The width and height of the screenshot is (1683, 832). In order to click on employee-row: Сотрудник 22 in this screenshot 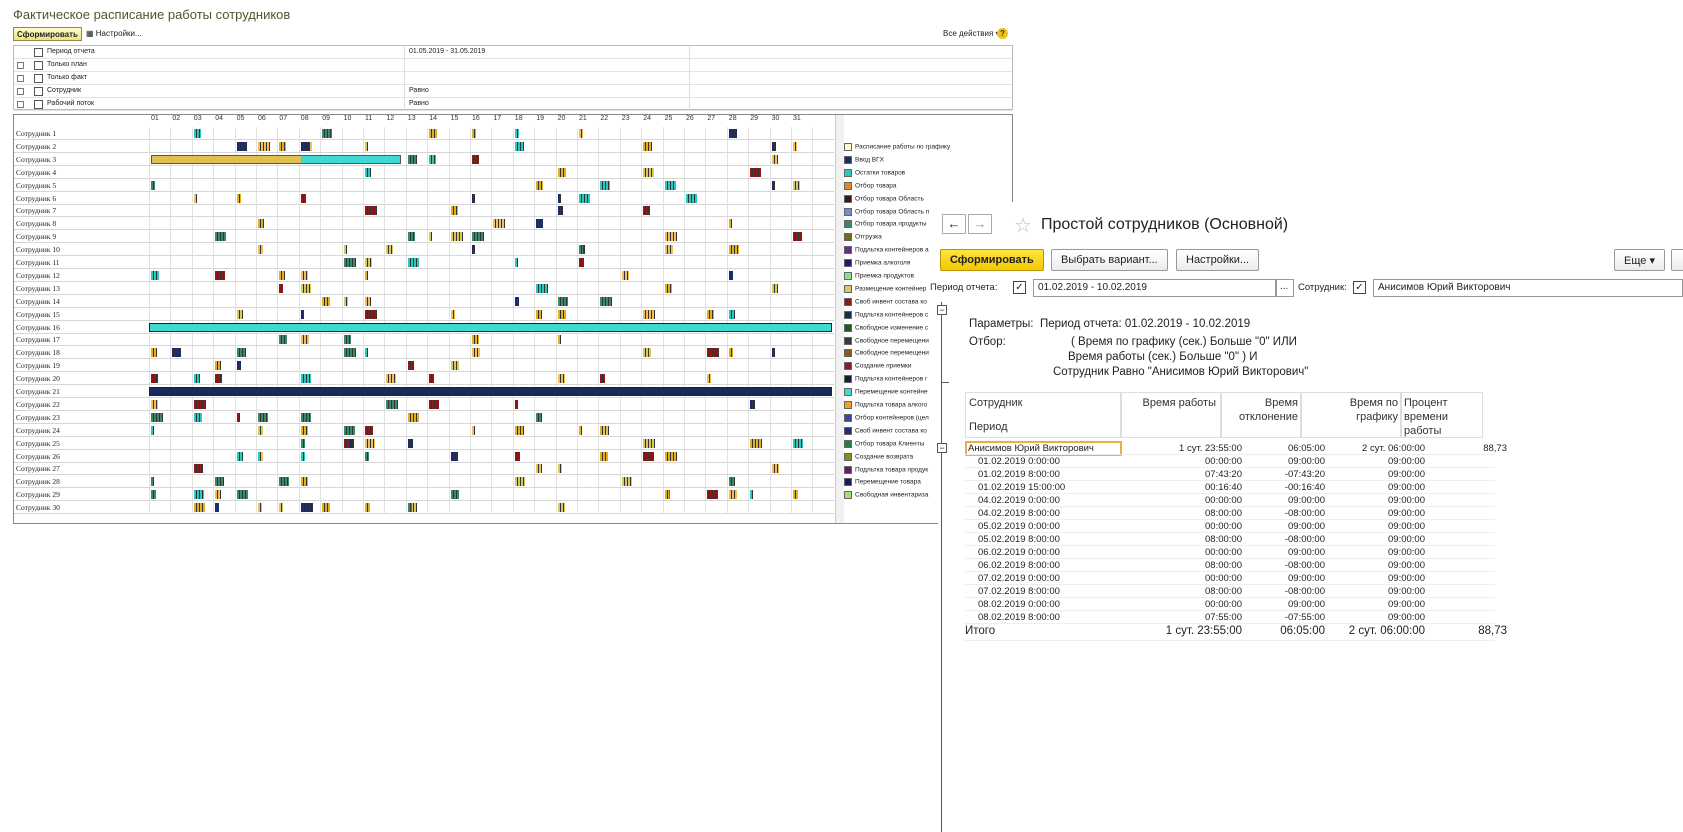, I will do `click(424, 404)`.